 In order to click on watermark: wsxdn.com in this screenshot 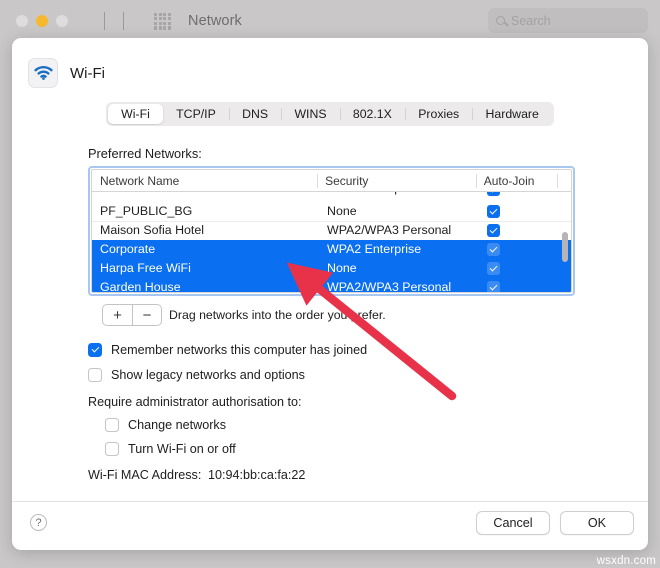, I will do `click(626, 561)`.